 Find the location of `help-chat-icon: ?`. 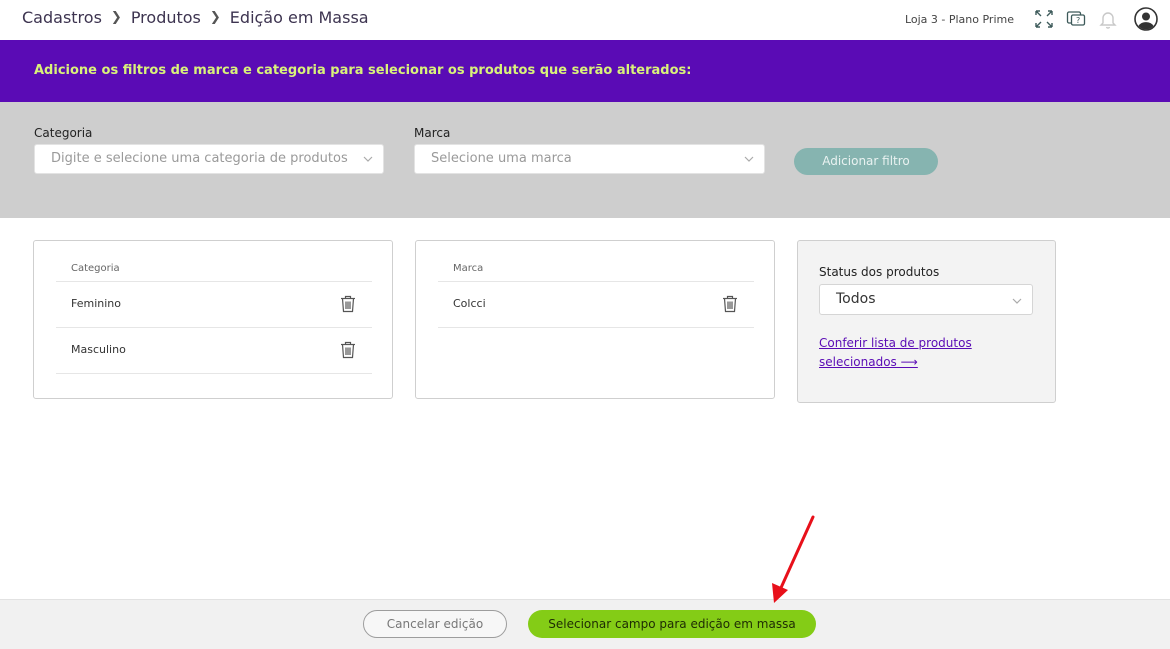

help-chat-icon: ? is located at coordinates (1076, 19).